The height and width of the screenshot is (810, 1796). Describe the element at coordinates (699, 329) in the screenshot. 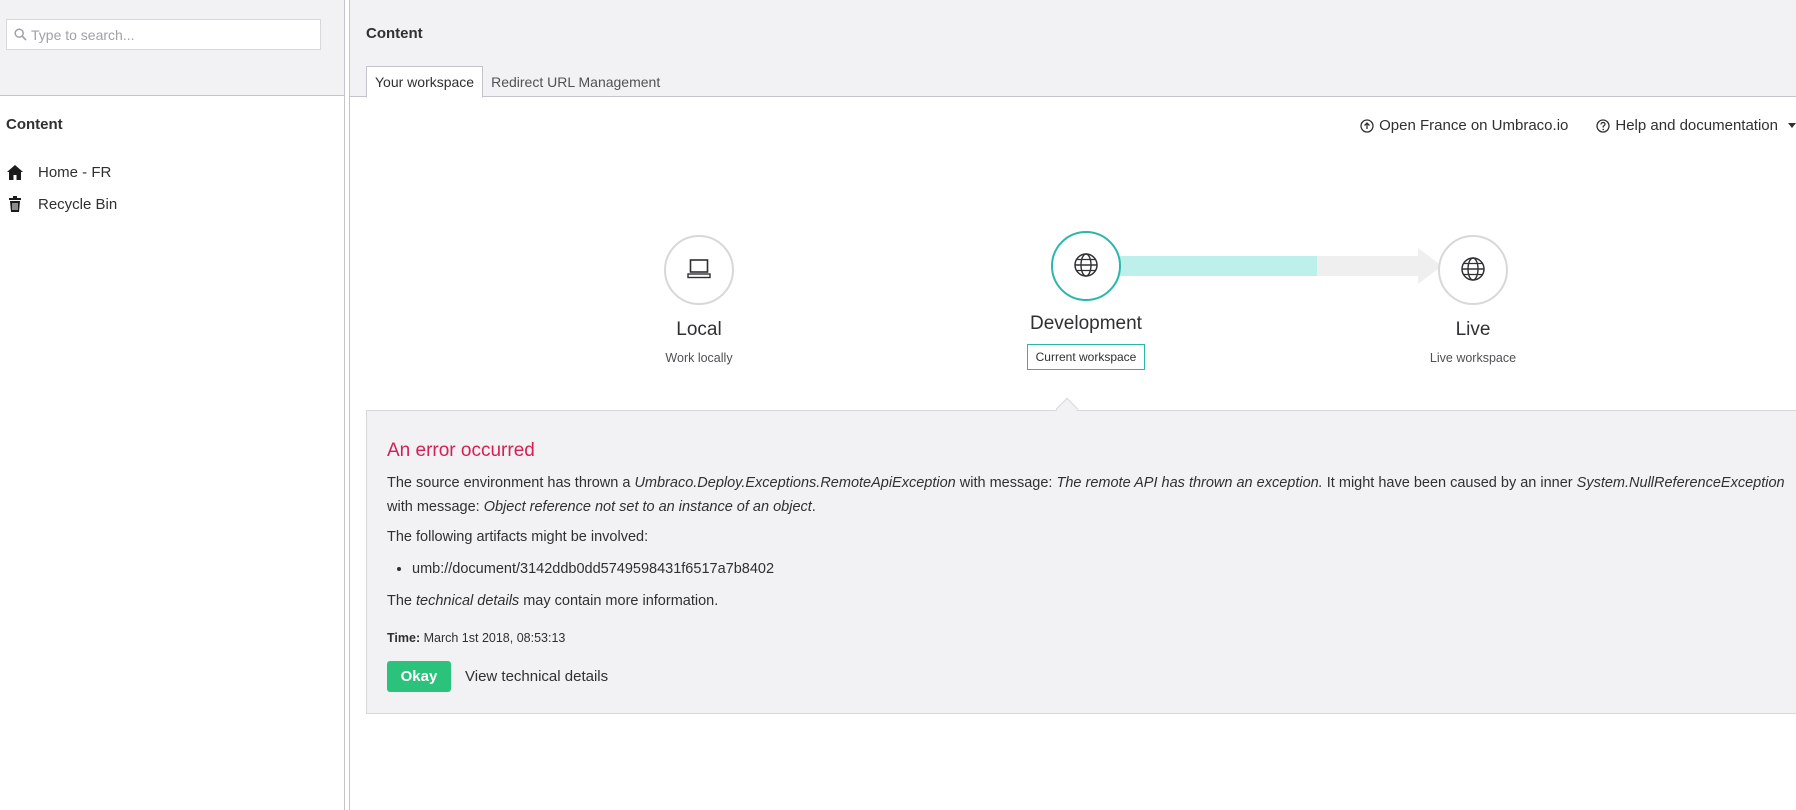

I see `env-local-name: Local` at that location.